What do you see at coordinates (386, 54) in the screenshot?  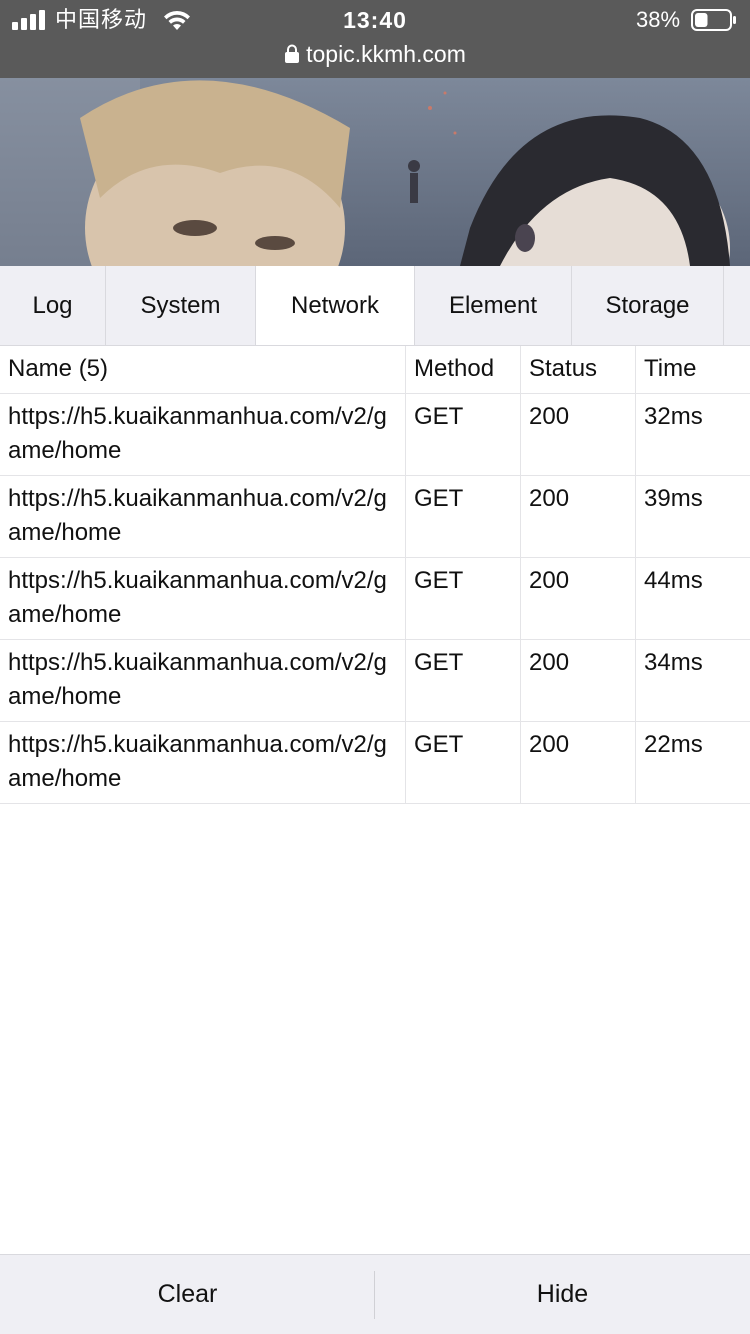 I see `url-text: topic.kkmh.com` at bounding box center [386, 54].